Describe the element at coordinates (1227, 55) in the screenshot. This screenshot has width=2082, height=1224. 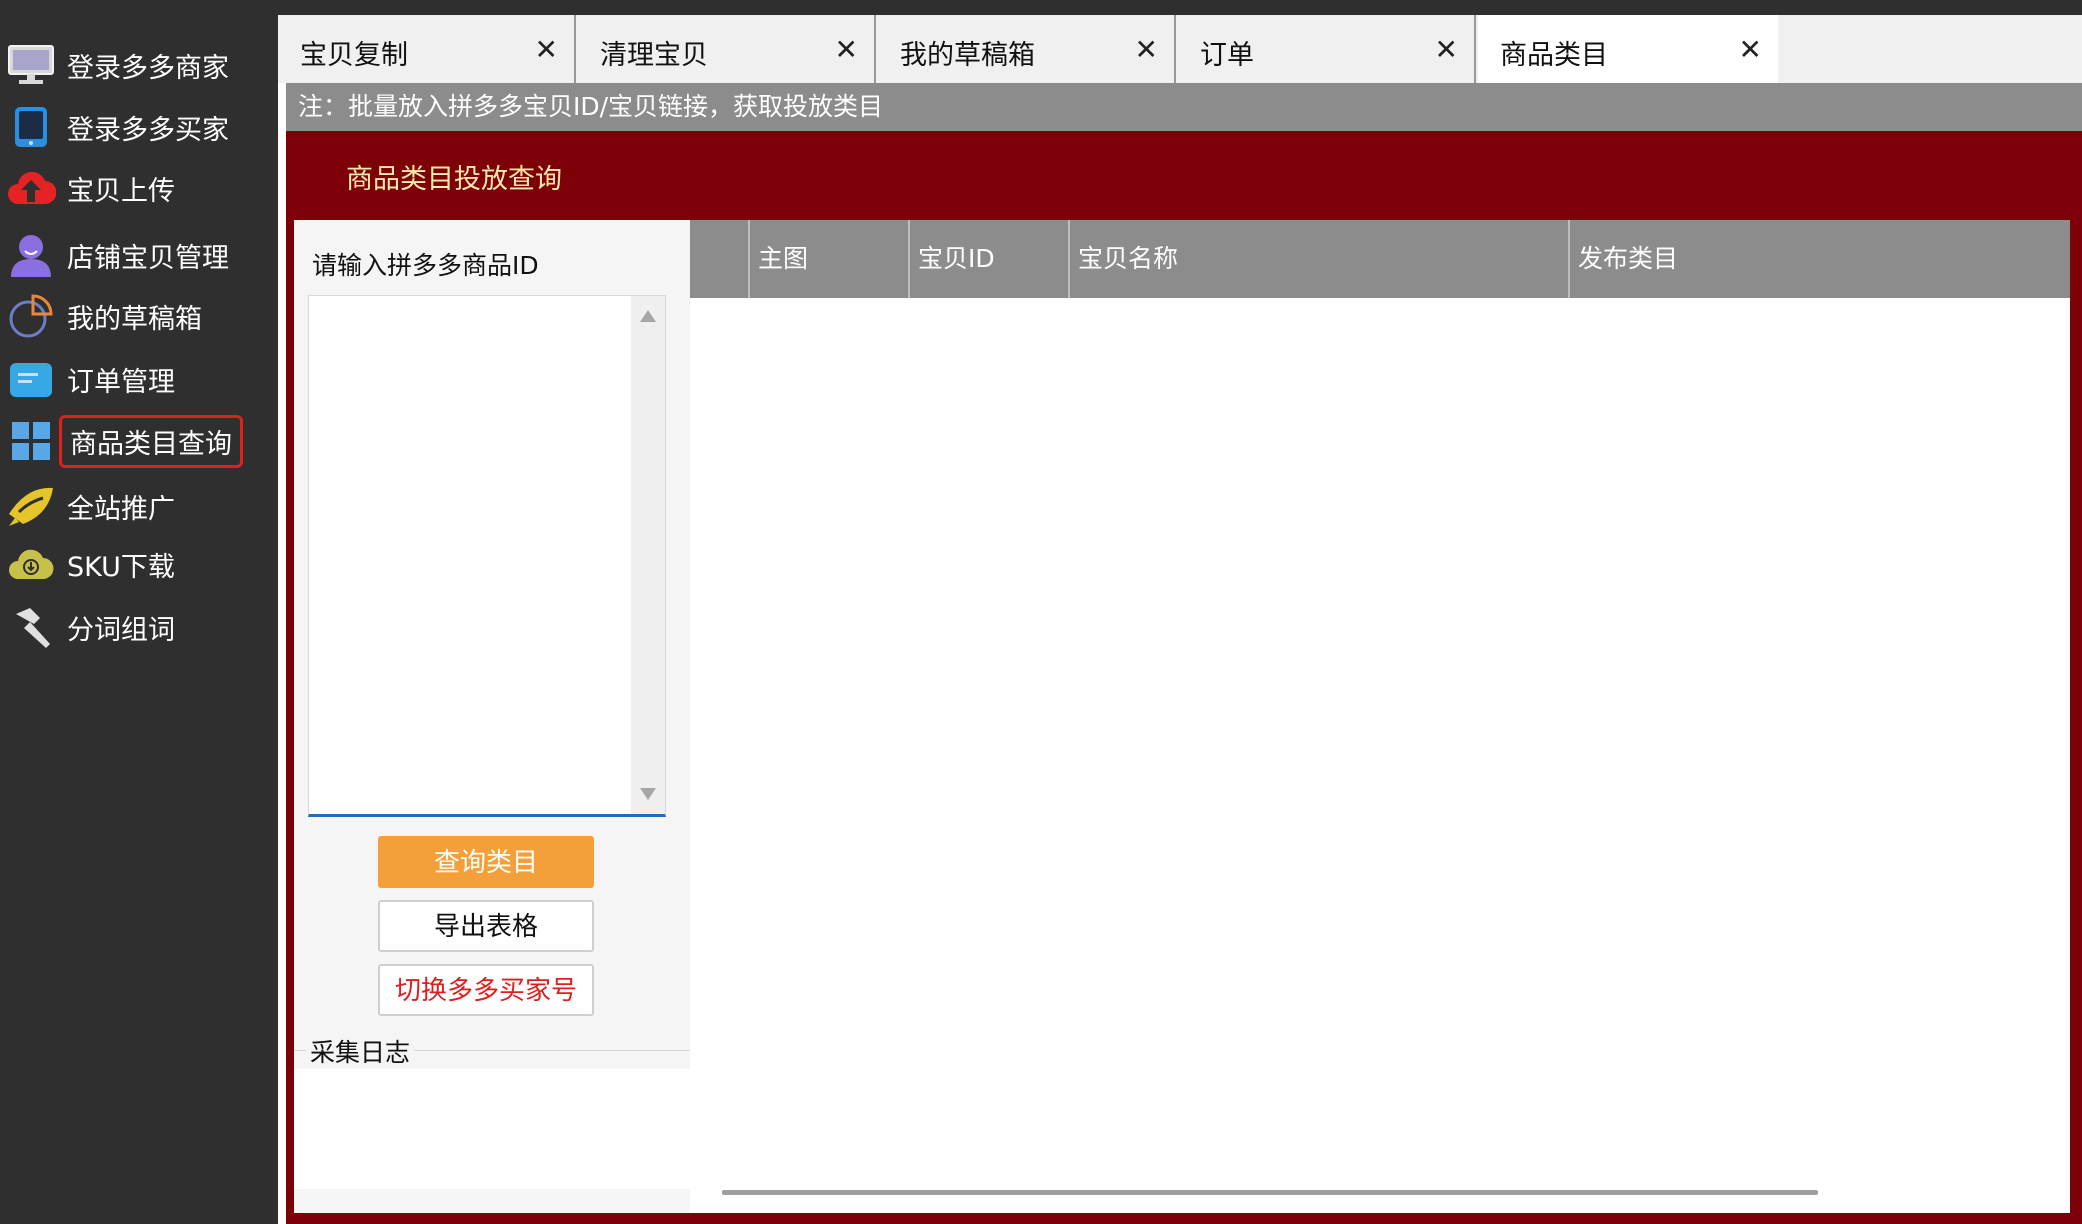
I see `tab-label: 订单` at that location.